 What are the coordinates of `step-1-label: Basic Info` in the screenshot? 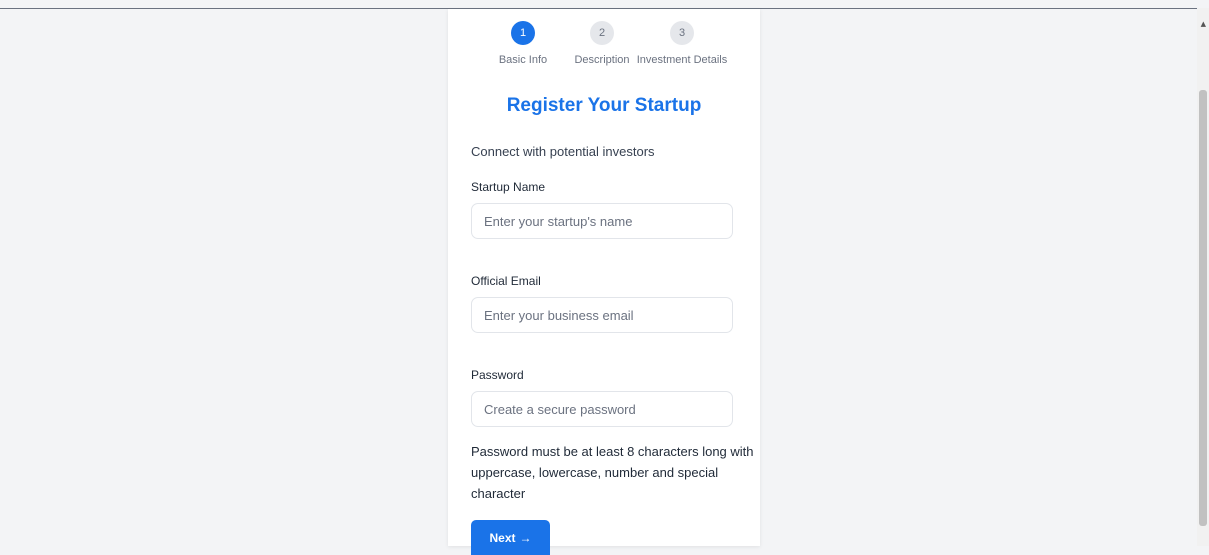 It's located at (523, 60).